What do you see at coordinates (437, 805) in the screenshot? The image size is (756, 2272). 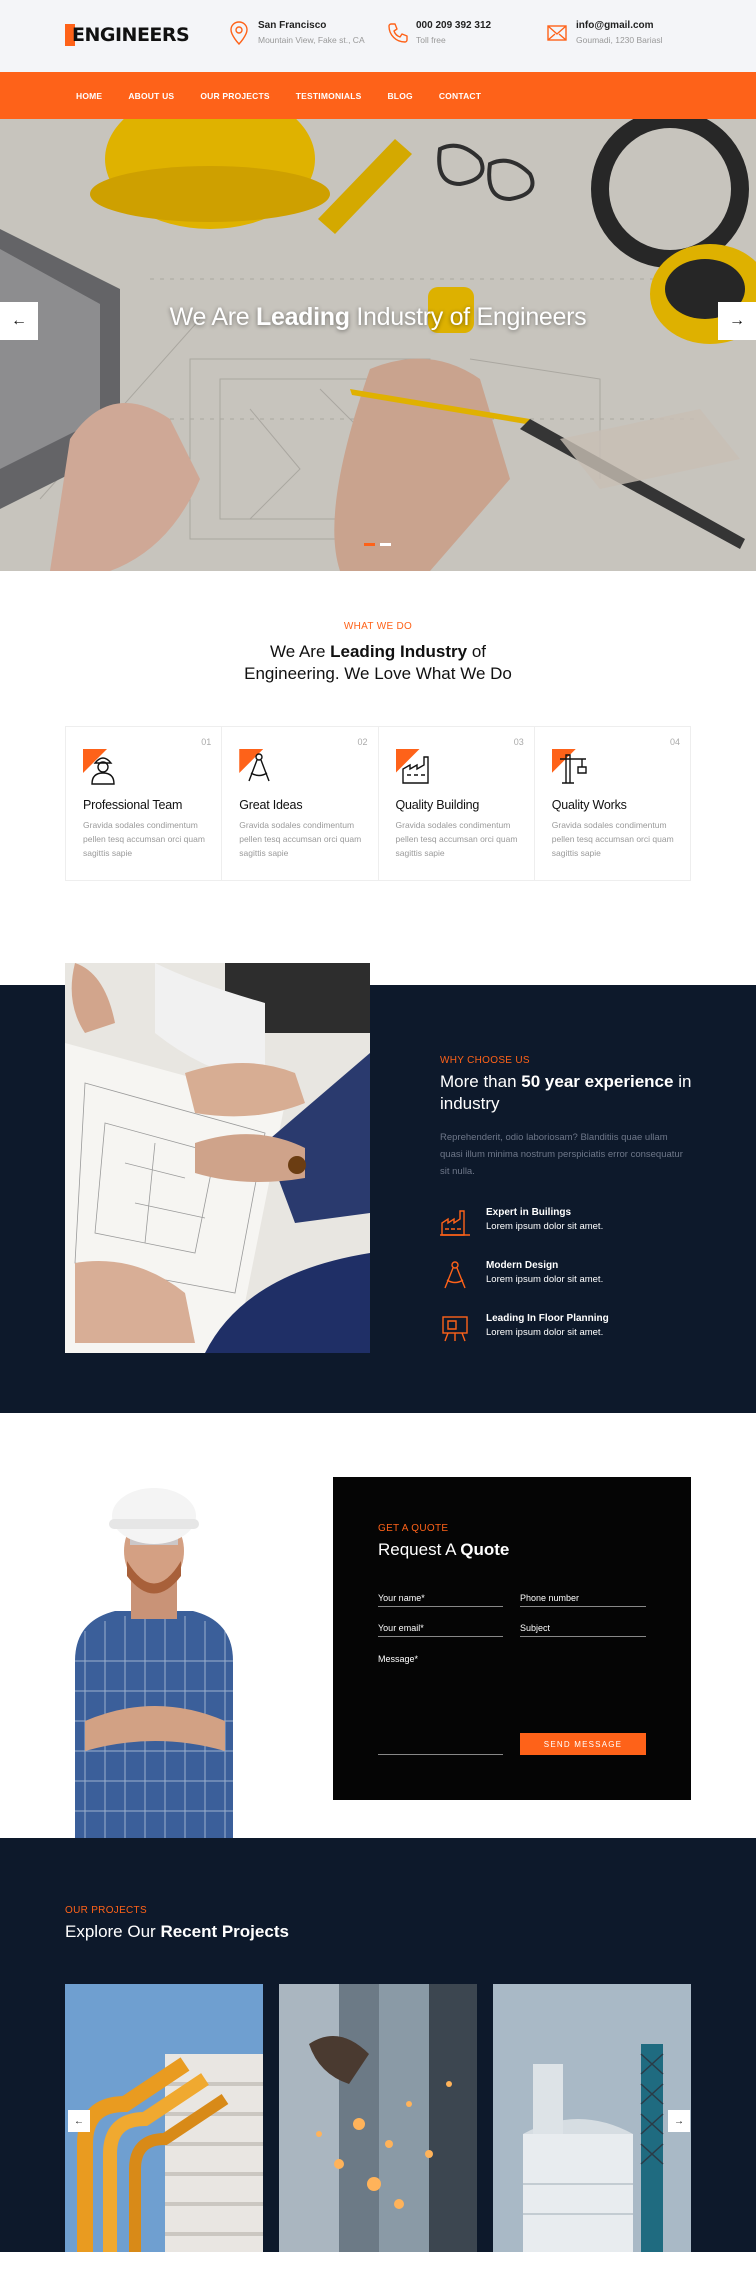 I see `card-title: Quality Building` at bounding box center [437, 805].